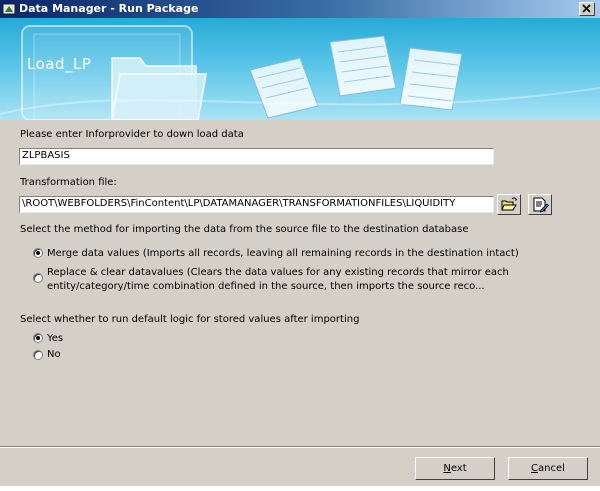 The width and height of the screenshot is (600, 491). I want to click on merge-radio, so click(38, 253).